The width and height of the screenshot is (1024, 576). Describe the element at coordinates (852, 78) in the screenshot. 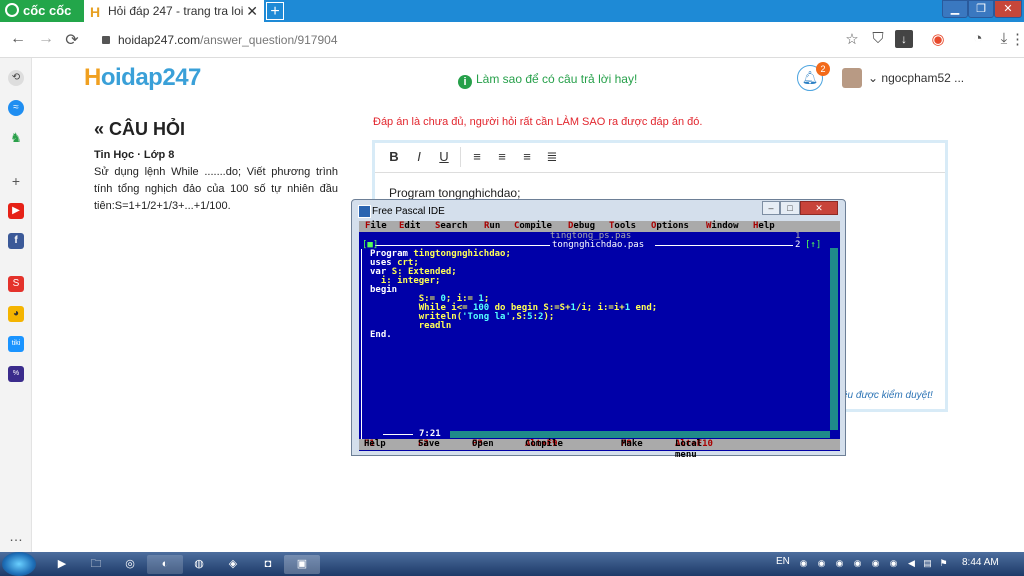

I see `avatar` at that location.